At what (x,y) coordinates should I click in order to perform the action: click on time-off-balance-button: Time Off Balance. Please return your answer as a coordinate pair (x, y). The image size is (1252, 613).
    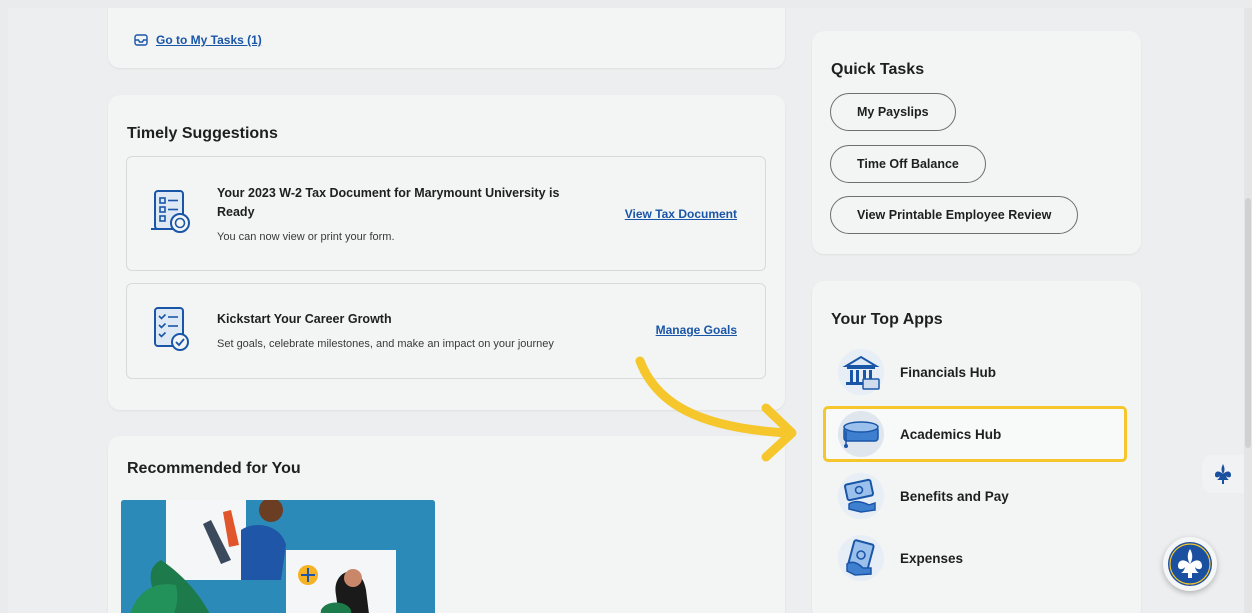
    Looking at the image, I should click on (908, 164).